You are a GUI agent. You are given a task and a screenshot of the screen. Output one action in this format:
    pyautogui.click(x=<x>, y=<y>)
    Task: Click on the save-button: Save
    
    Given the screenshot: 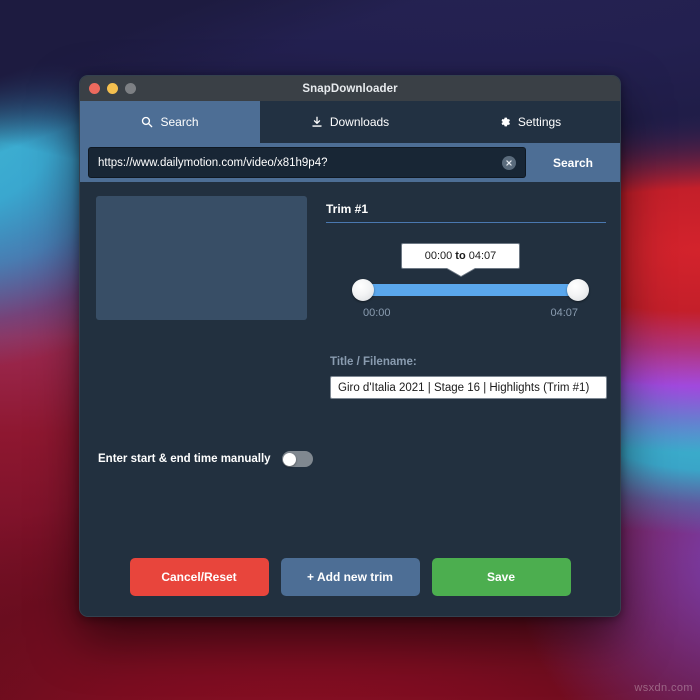 What is the action you would take?
    pyautogui.click(x=501, y=577)
    